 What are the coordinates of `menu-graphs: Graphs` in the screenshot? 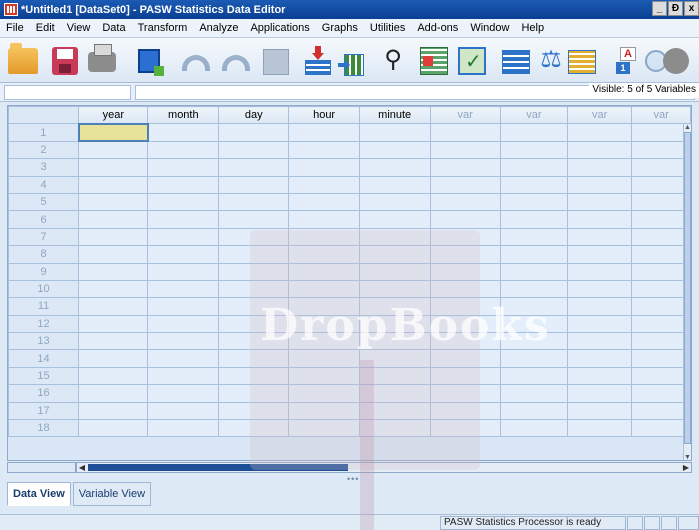 It's located at (340, 28).